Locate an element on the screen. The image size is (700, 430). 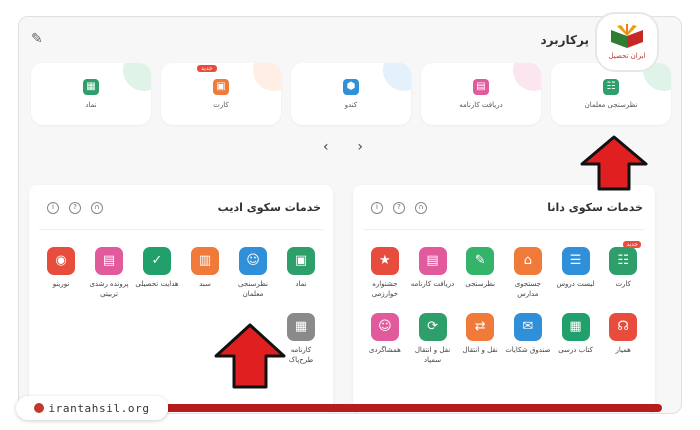
service-tile: ✎ نظرسنجی is located at coordinates (480, 273).